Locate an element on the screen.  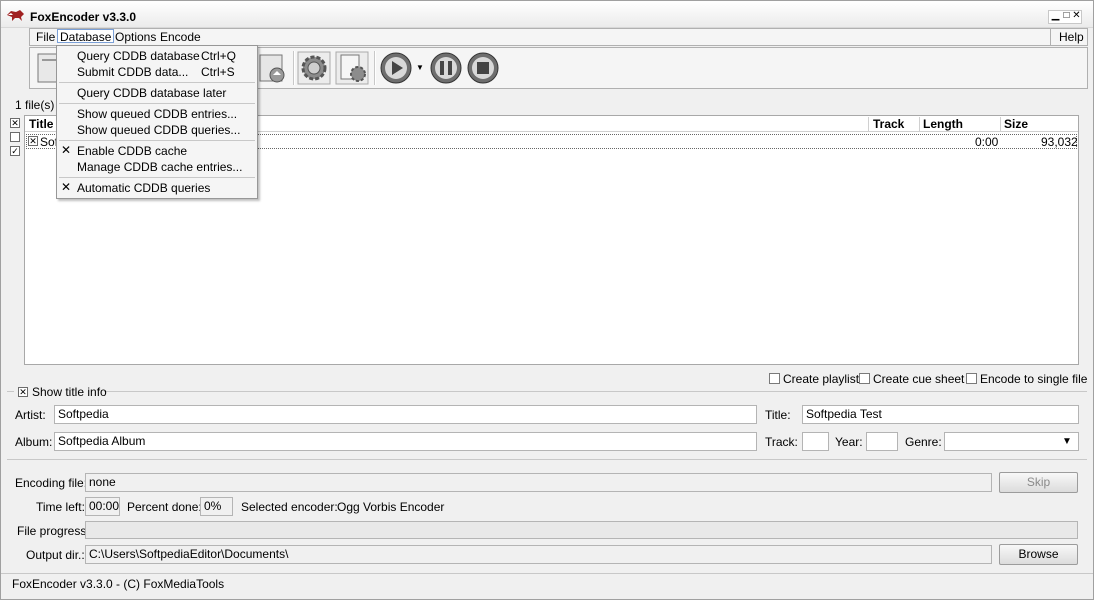
browse-button: Browse is located at coordinates (1038, 554).